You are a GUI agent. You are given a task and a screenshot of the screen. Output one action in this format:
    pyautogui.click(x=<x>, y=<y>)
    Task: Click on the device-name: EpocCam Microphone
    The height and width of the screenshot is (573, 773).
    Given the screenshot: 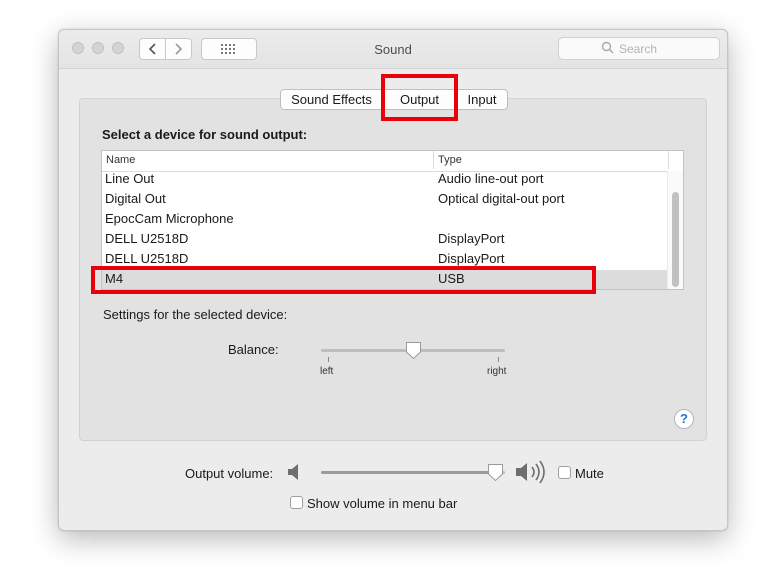 What is the action you would take?
    pyautogui.click(x=169, y=218)
    